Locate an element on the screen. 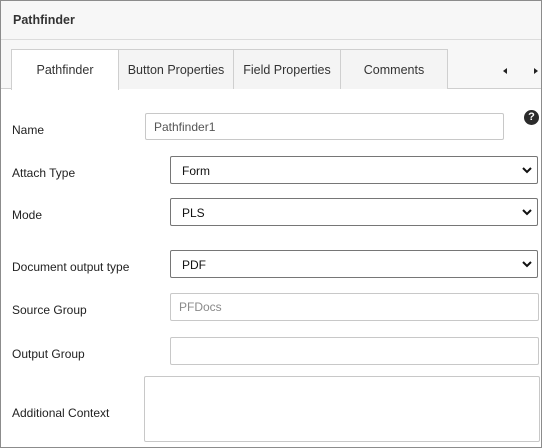  help-icon: ? is located at coordinates (531, 117).